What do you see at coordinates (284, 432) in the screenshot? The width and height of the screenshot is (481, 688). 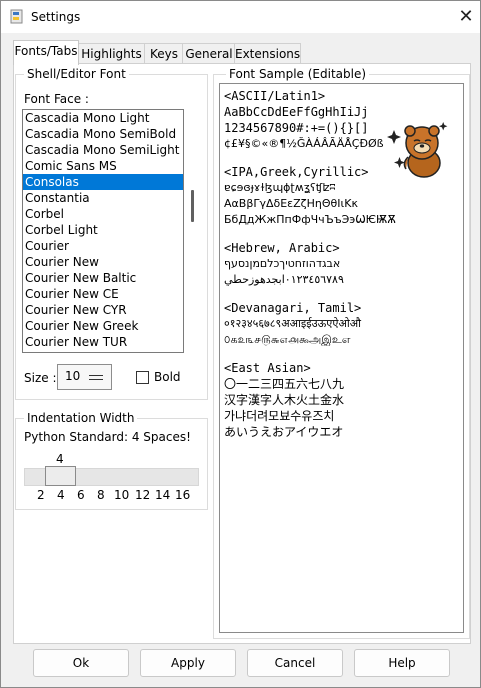 I see `sample-line: あいうえおアイウエオ` at bounding box center [284, 432].